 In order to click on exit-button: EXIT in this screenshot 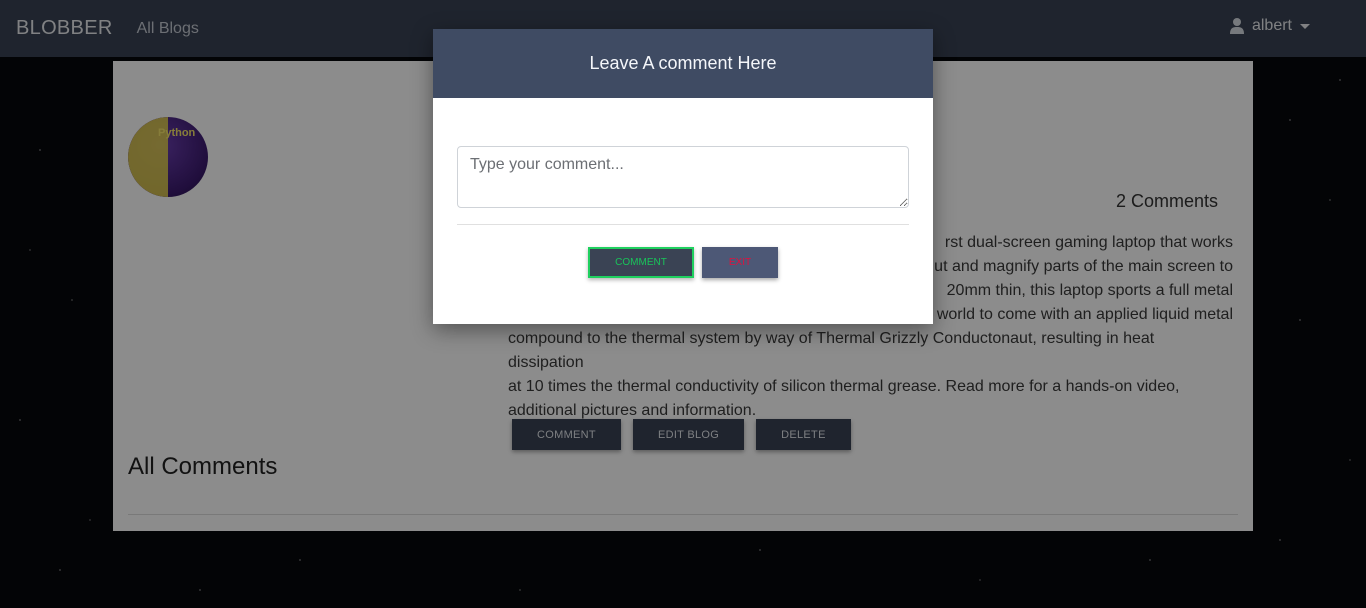, I will do `click(740, 262)`.